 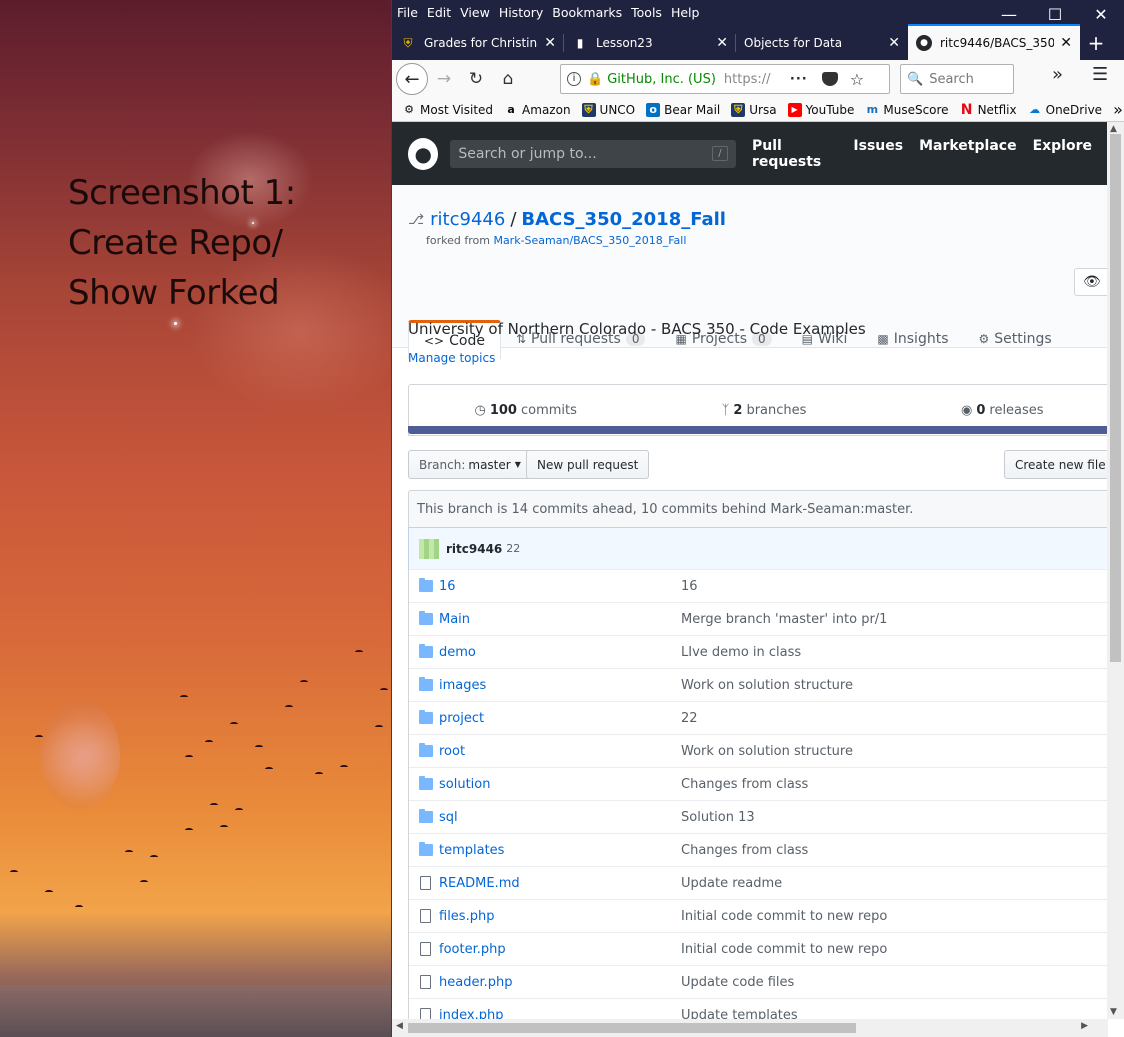 What do you see at coordinates (423, 153) in the screenshot?
I see `github-logo-icon: ●` at bounding box center [423, 153].